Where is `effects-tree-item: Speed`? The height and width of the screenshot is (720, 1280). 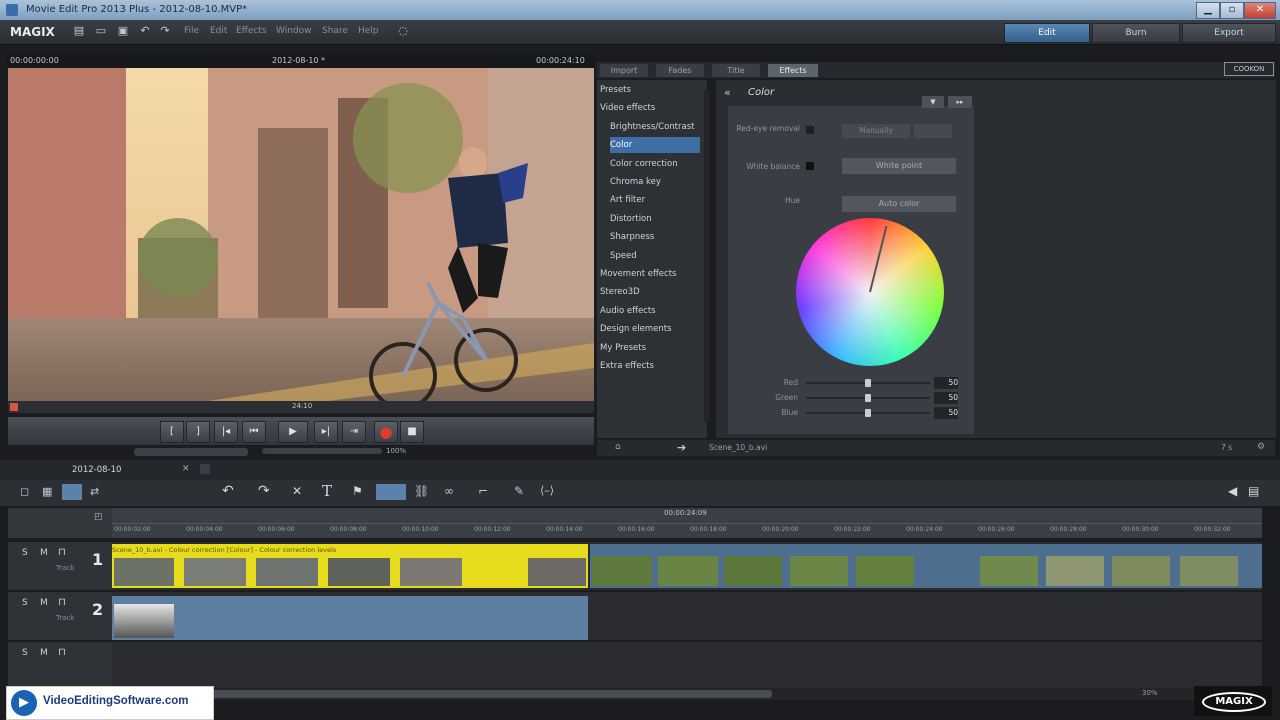 effects-tree-item: Speed is located at coordinates (655, 256).